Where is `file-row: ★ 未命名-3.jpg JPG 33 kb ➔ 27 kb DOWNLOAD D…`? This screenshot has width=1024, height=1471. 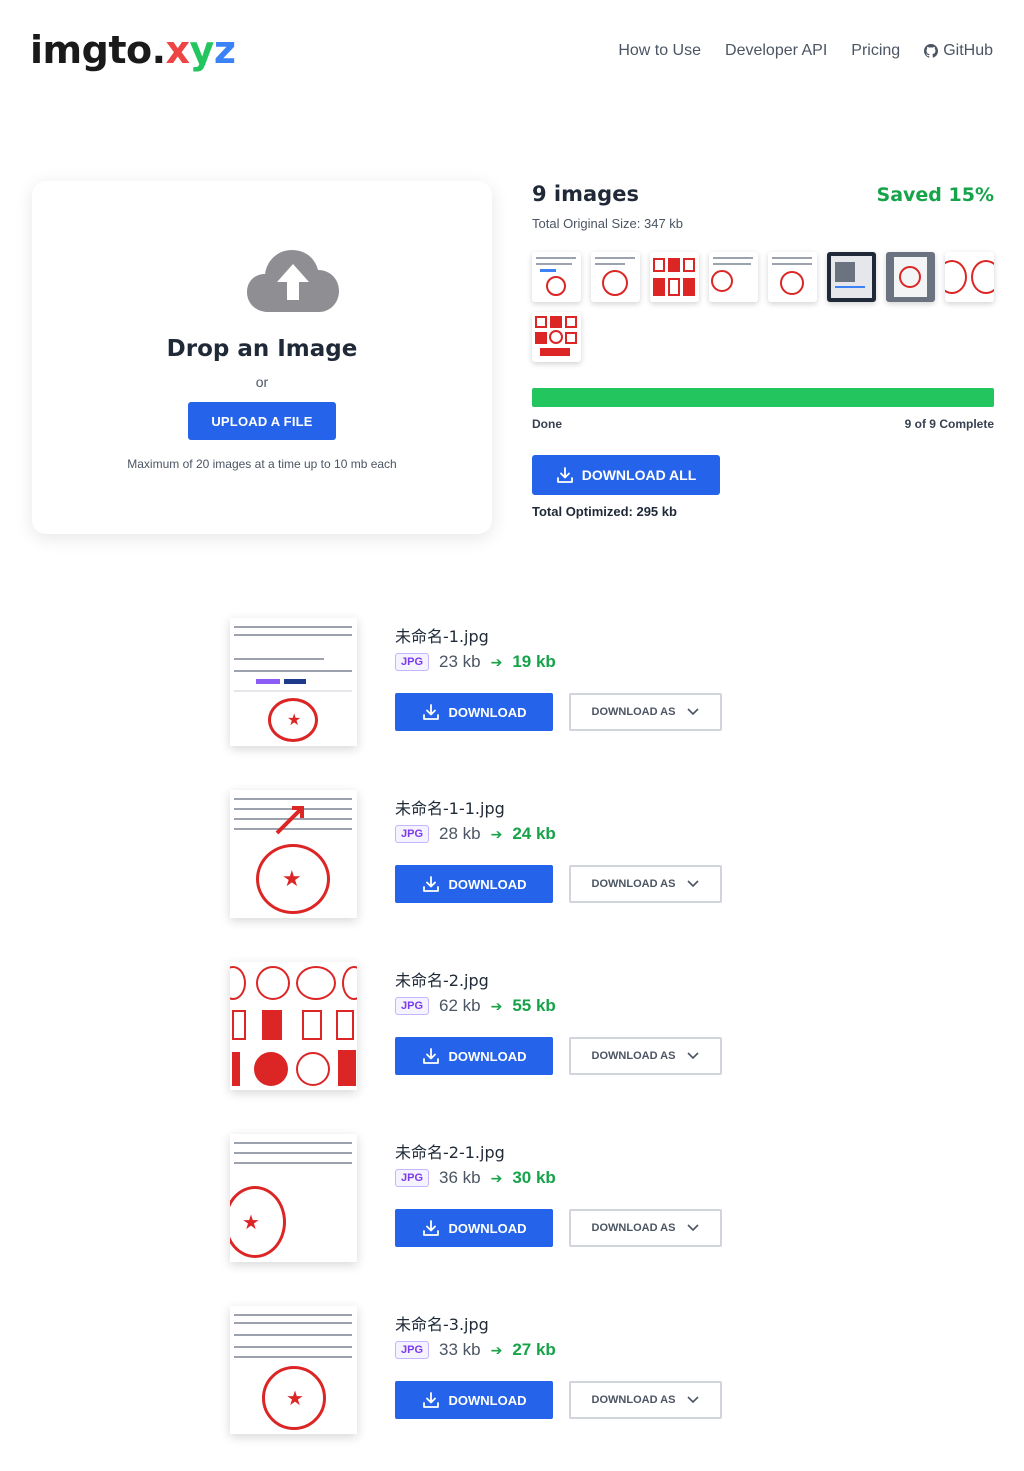 file-row: ★ 未命名-3.jpg JPG 33 kb ➔ 27 kb DOWNLOAD D… is located at coordinates (490, 1371).